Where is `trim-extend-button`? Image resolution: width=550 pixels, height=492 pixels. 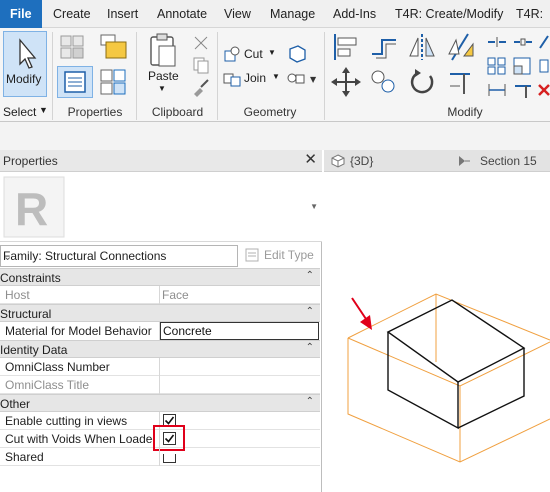 trim-extend-button is located at coordinates (462, 82).